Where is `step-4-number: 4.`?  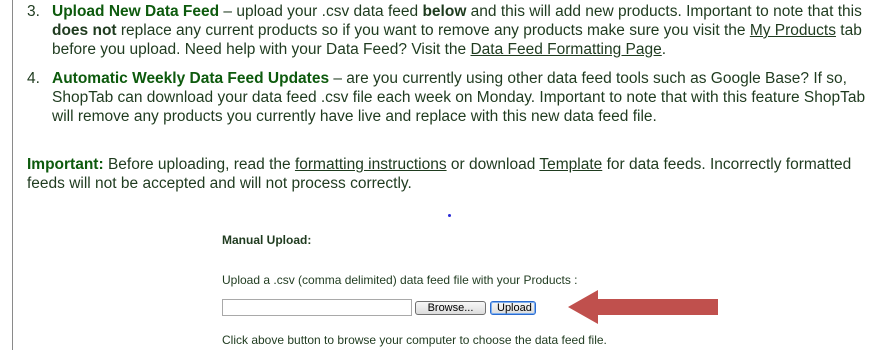 step-4-number: 4. is located at coordinates (33, 78).